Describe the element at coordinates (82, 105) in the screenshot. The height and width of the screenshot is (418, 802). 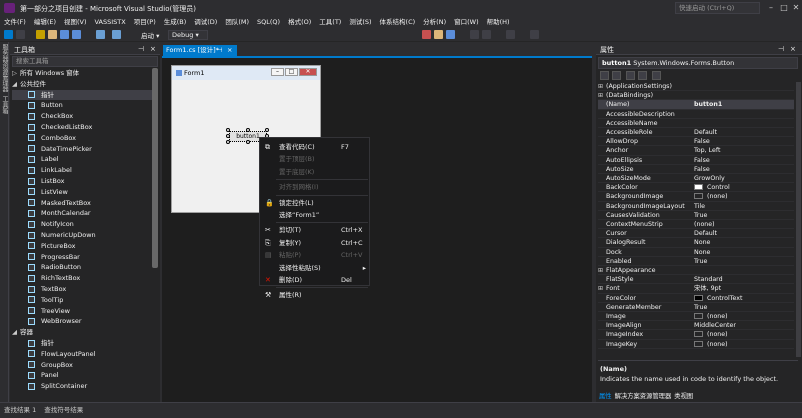
I see `toolbox-item: Button` at that location.